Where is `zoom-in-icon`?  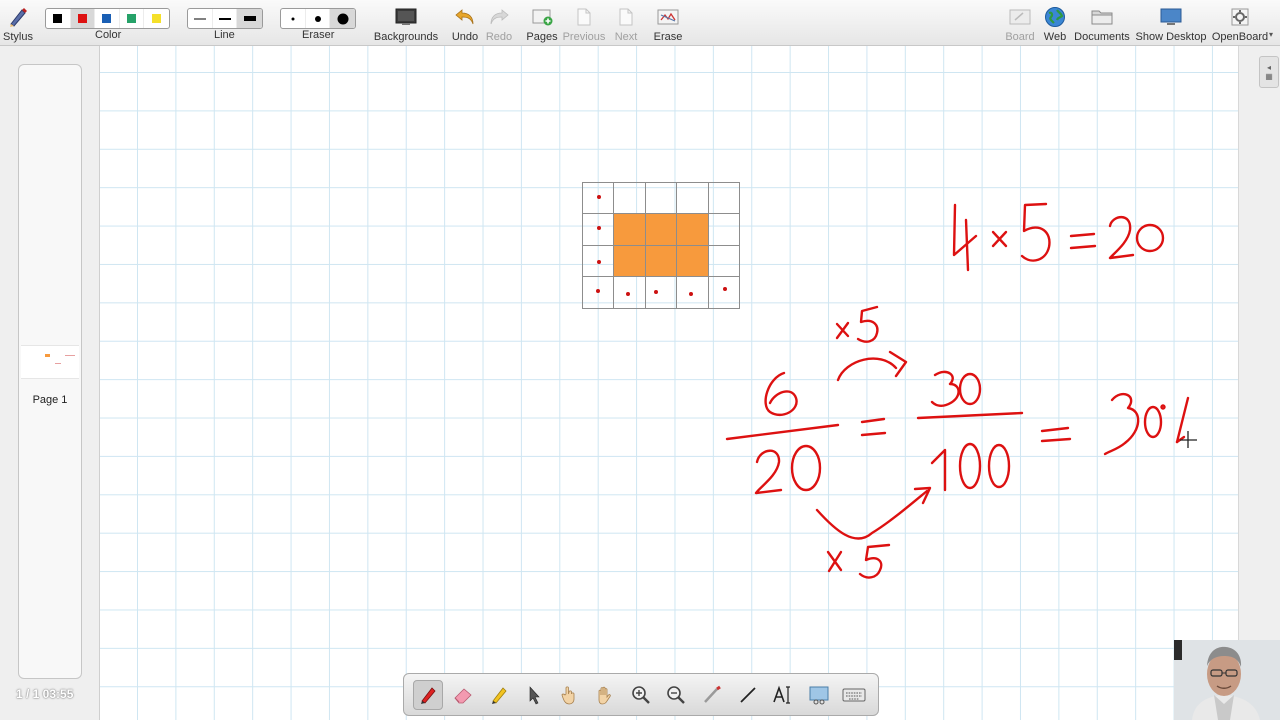
zoom-in-icon is located at coordinates (641, 695).